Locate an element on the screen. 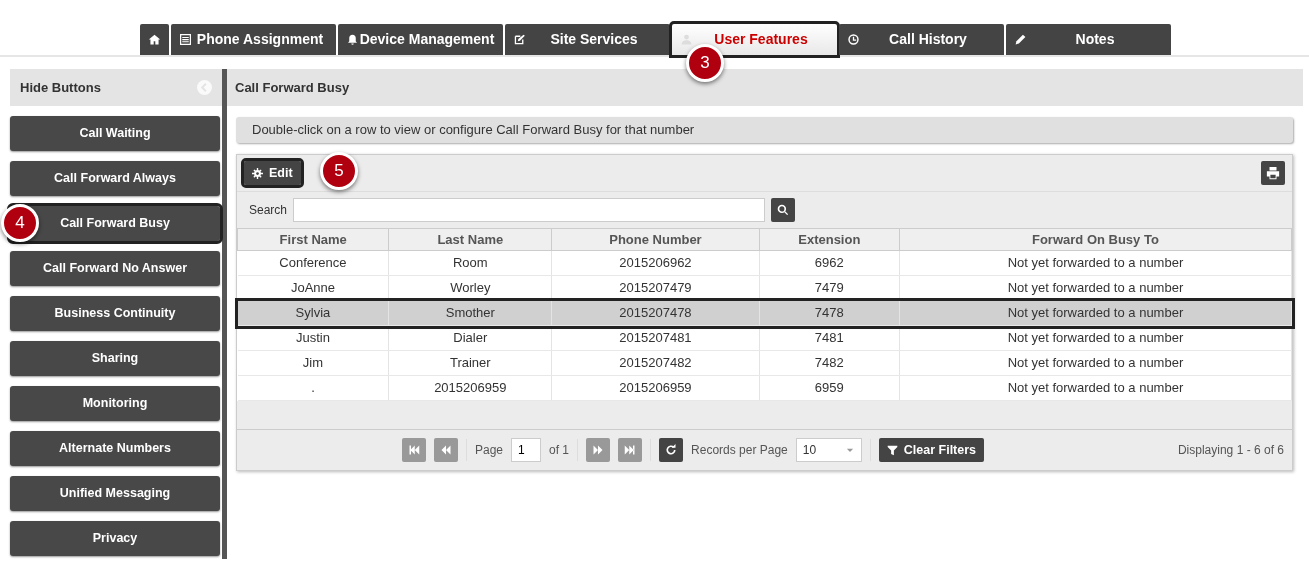  user-icon is located at coordinates (686, 39).